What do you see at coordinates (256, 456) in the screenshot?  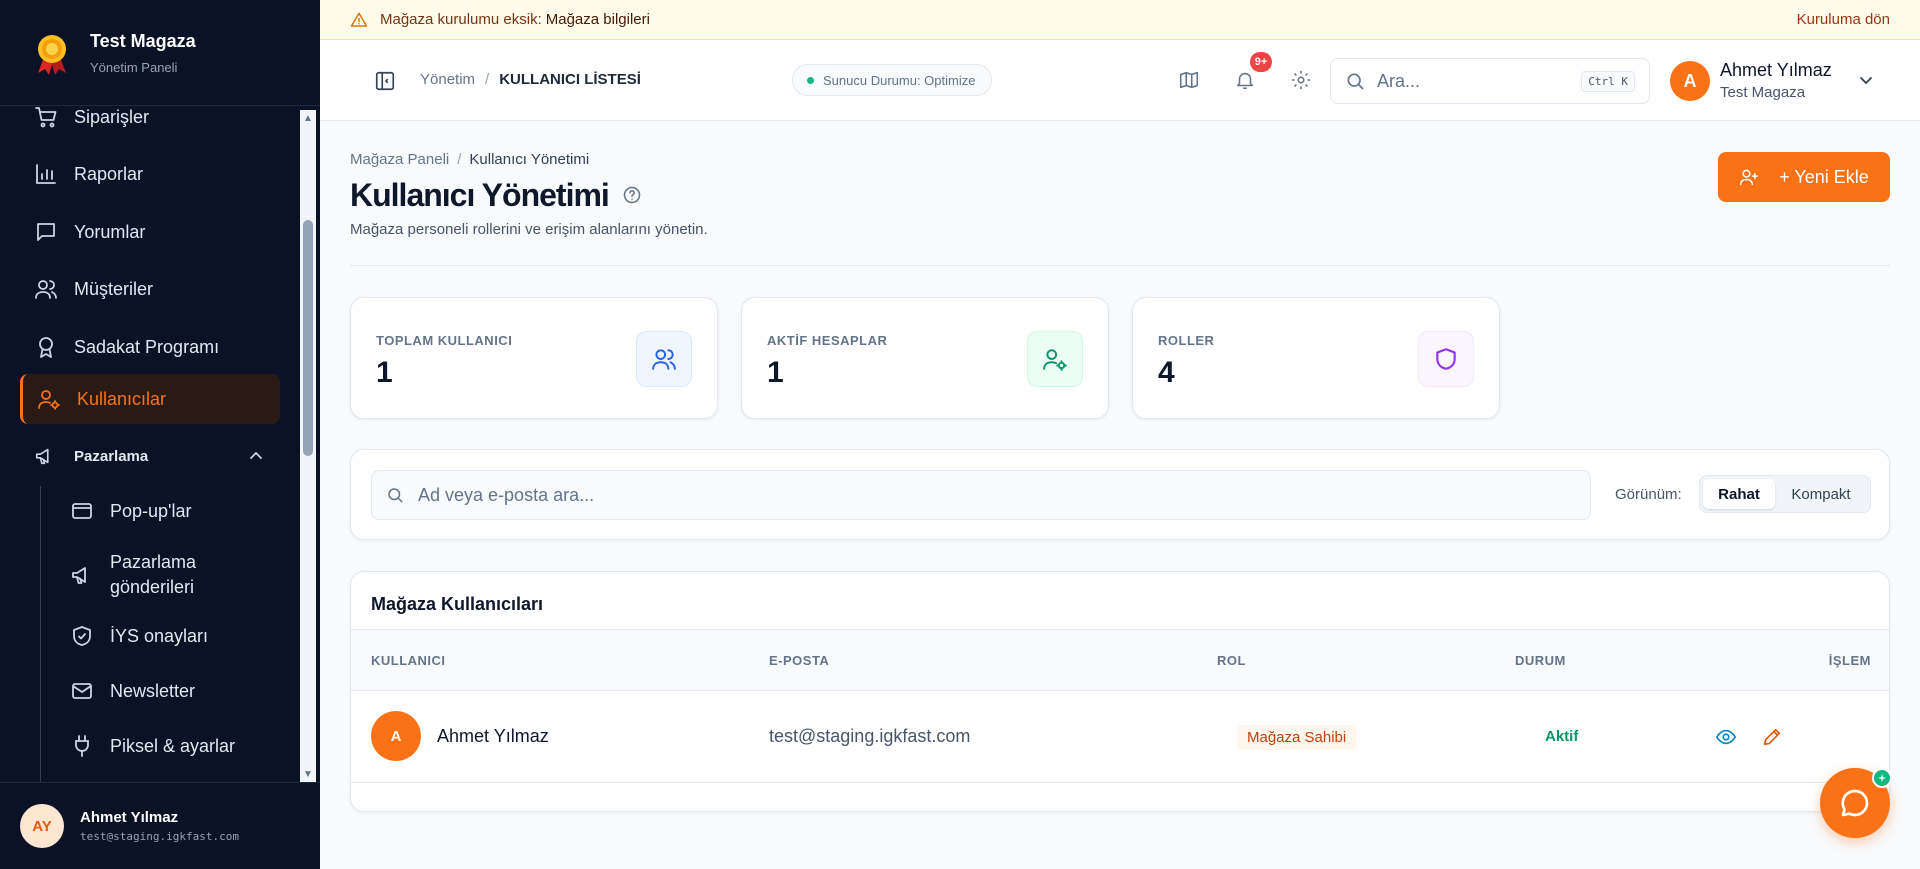 I see `chevron-up-icon` at bounding box center [256, 456].